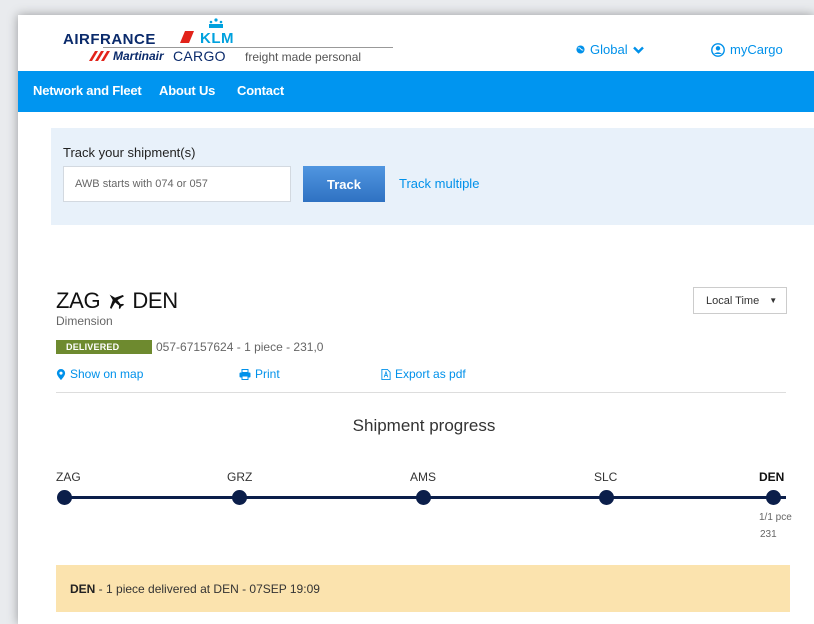 This screenshot has height=624, width=814. Describe the element at coordinates (245, 374) in the screenshot. I see `print-icon` at that location.